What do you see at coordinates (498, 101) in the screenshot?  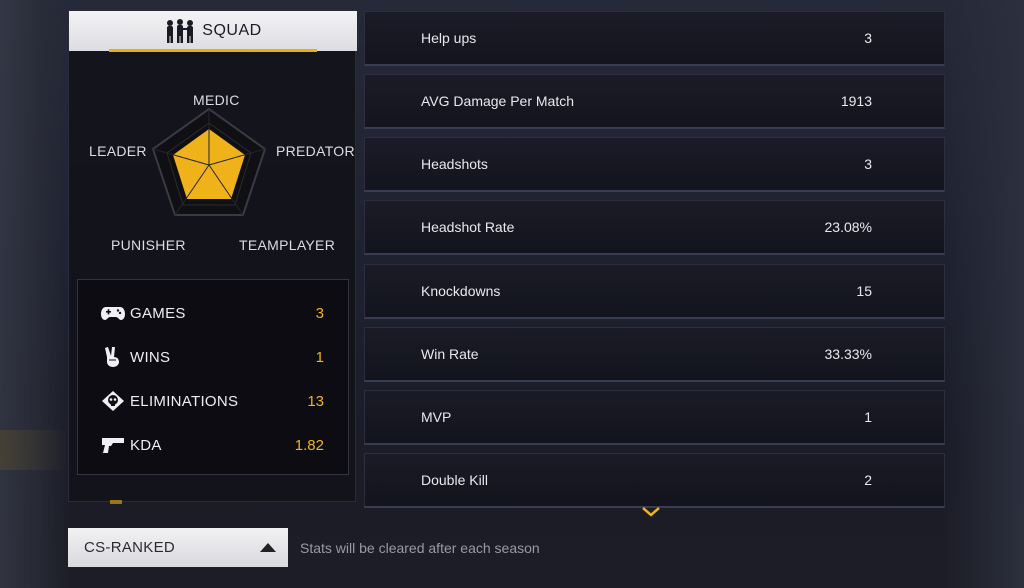 I see `detail-name: AVG Damage Per Match` at bounding box center [498, 101].